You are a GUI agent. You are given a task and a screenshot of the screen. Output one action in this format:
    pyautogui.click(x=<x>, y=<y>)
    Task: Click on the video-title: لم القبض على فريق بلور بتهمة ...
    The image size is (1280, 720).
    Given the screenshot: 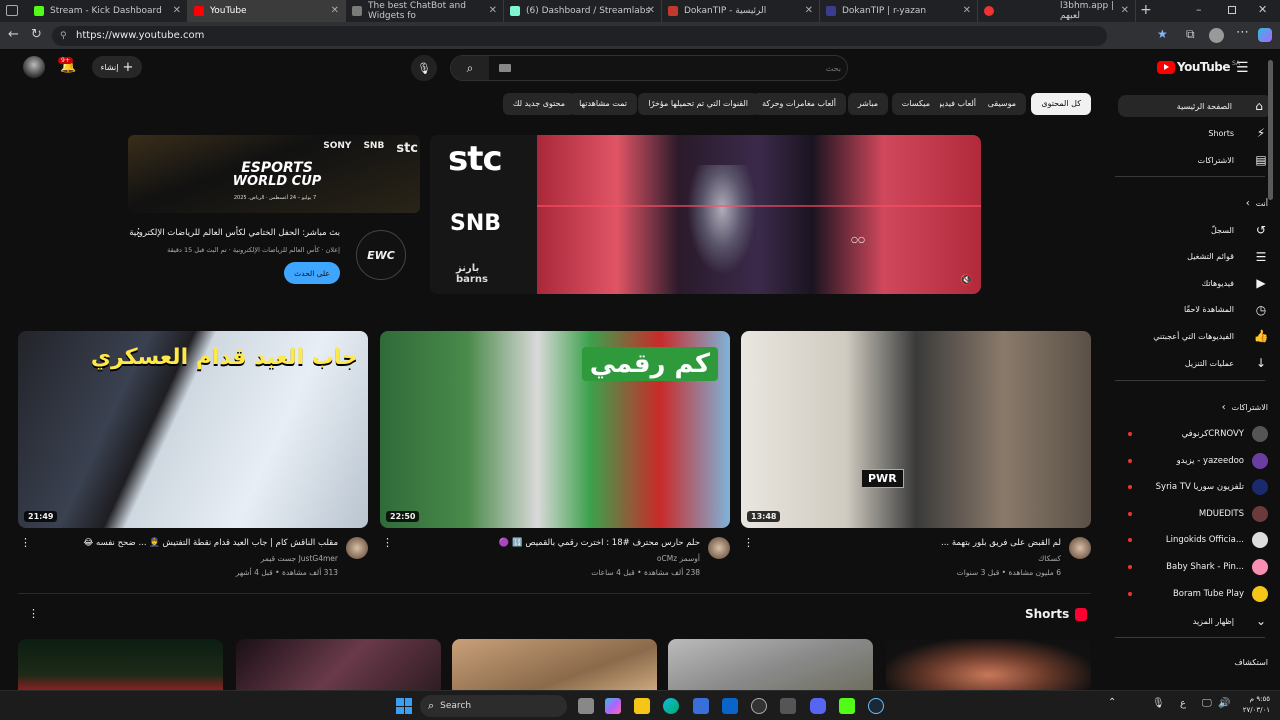 What is the action you would take?
    pyautogui.click(x=1001, y=543)
    